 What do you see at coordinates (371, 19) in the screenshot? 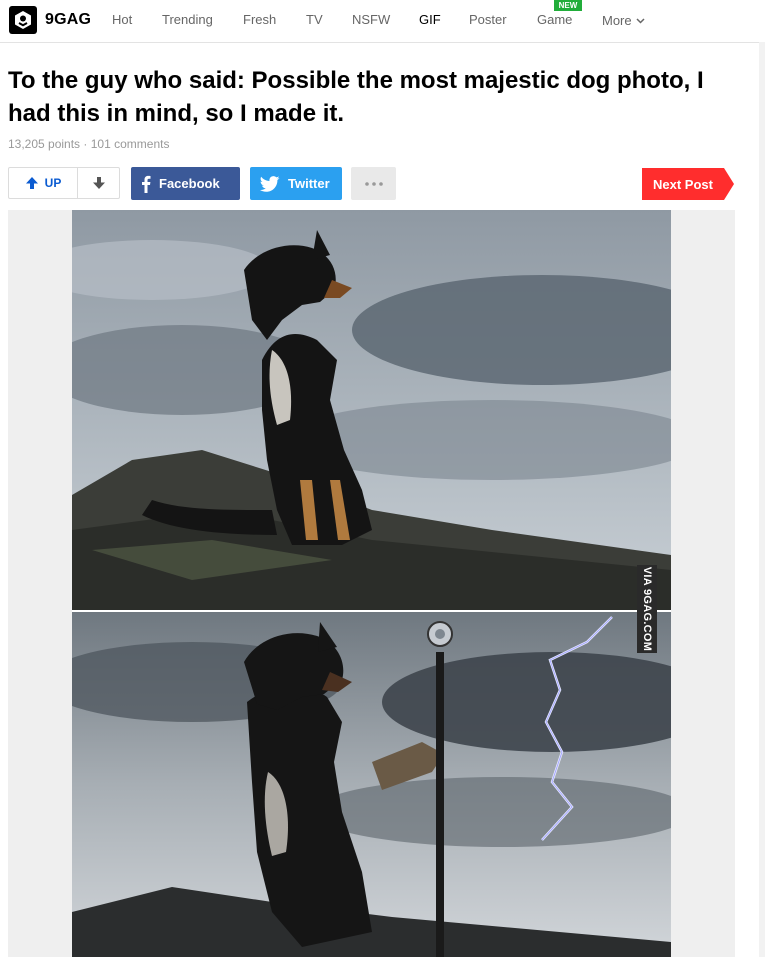
I see `nav-nsfw: NSFW` at bounding box center [371, 19].